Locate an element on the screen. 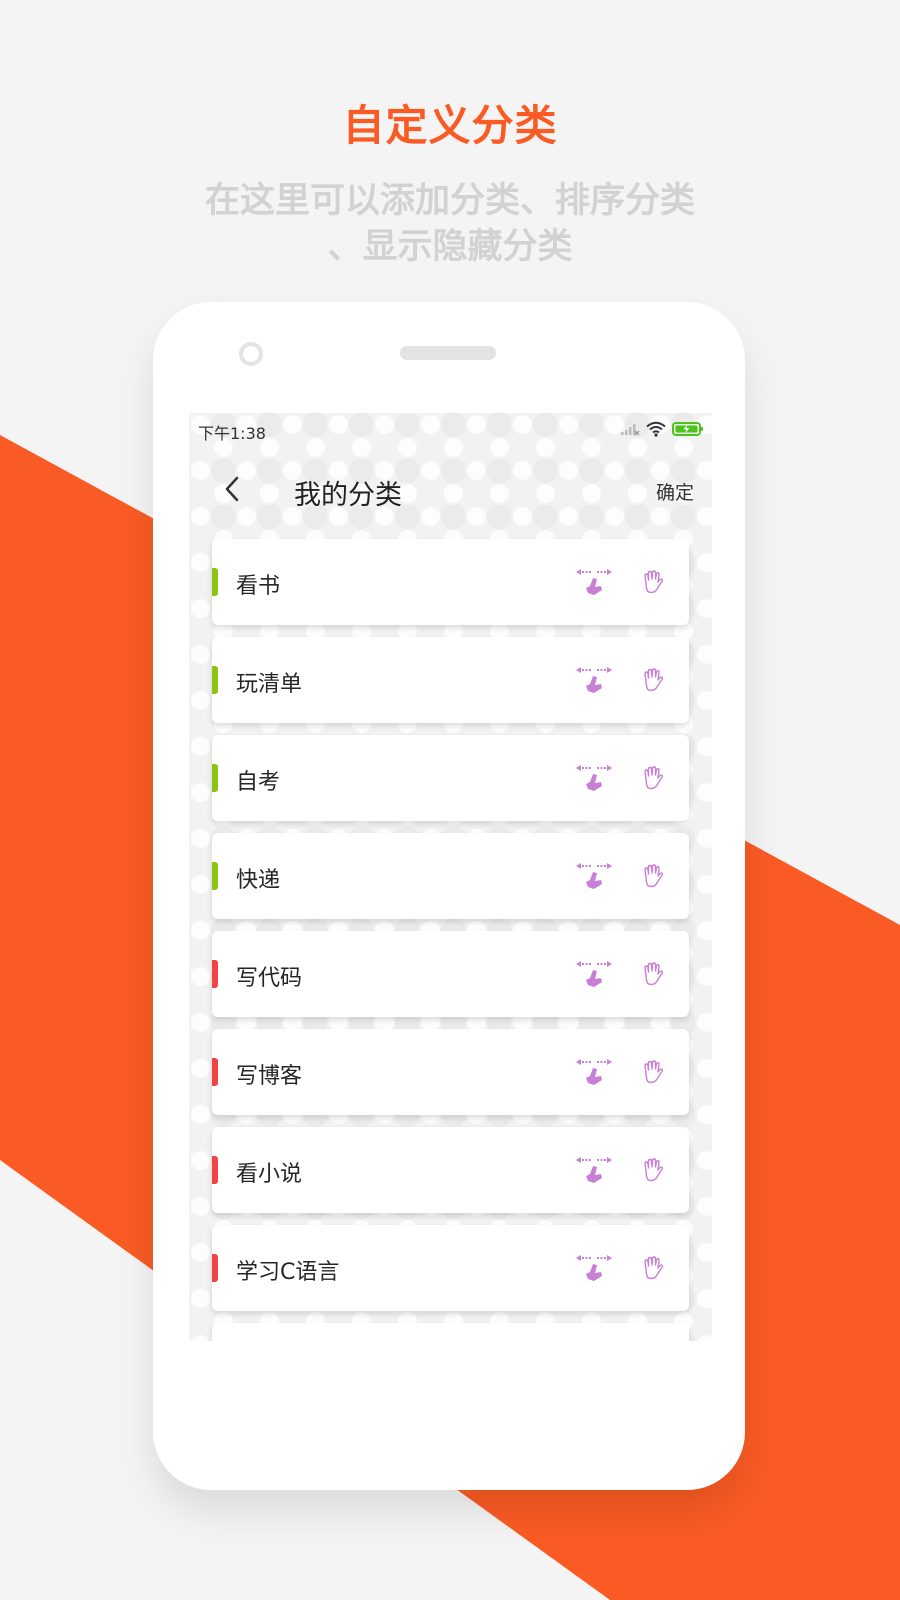 The image size is (900, 1600). promo-title: 自定义分类 is located at coordinates (450, 125).